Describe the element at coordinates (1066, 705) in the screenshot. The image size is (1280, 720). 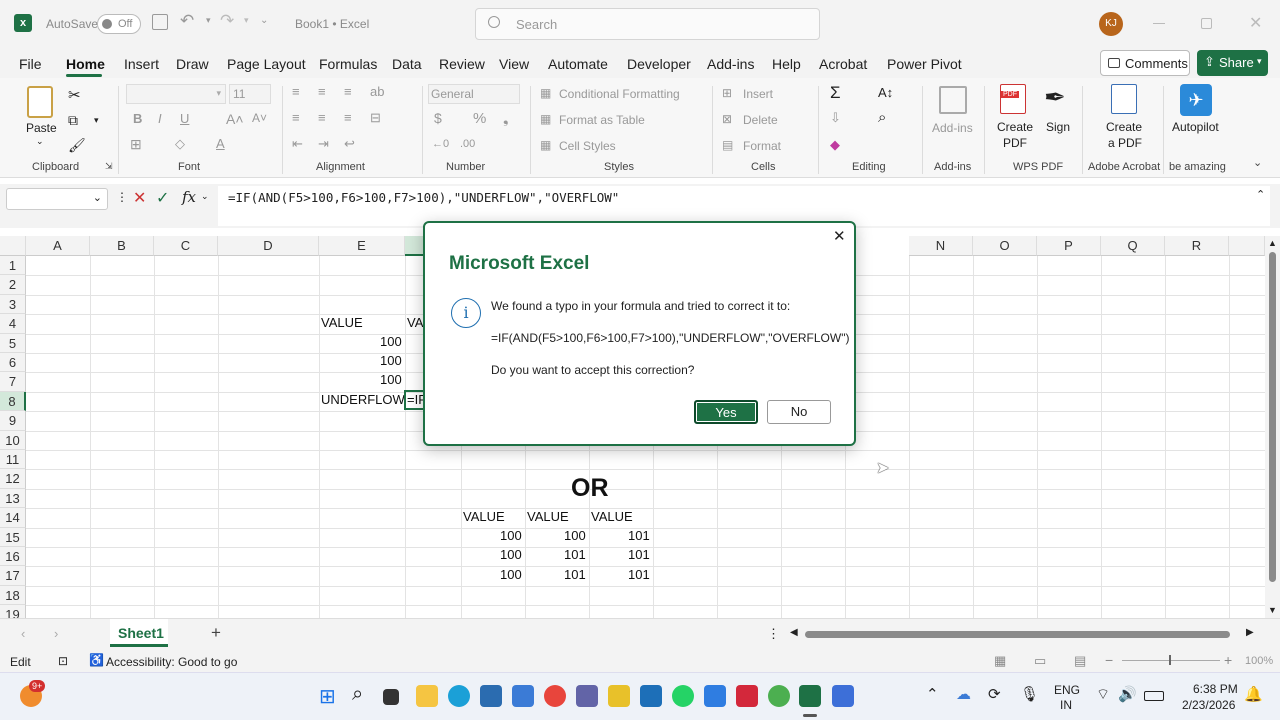
I see `language-line-2: IN` at that location.